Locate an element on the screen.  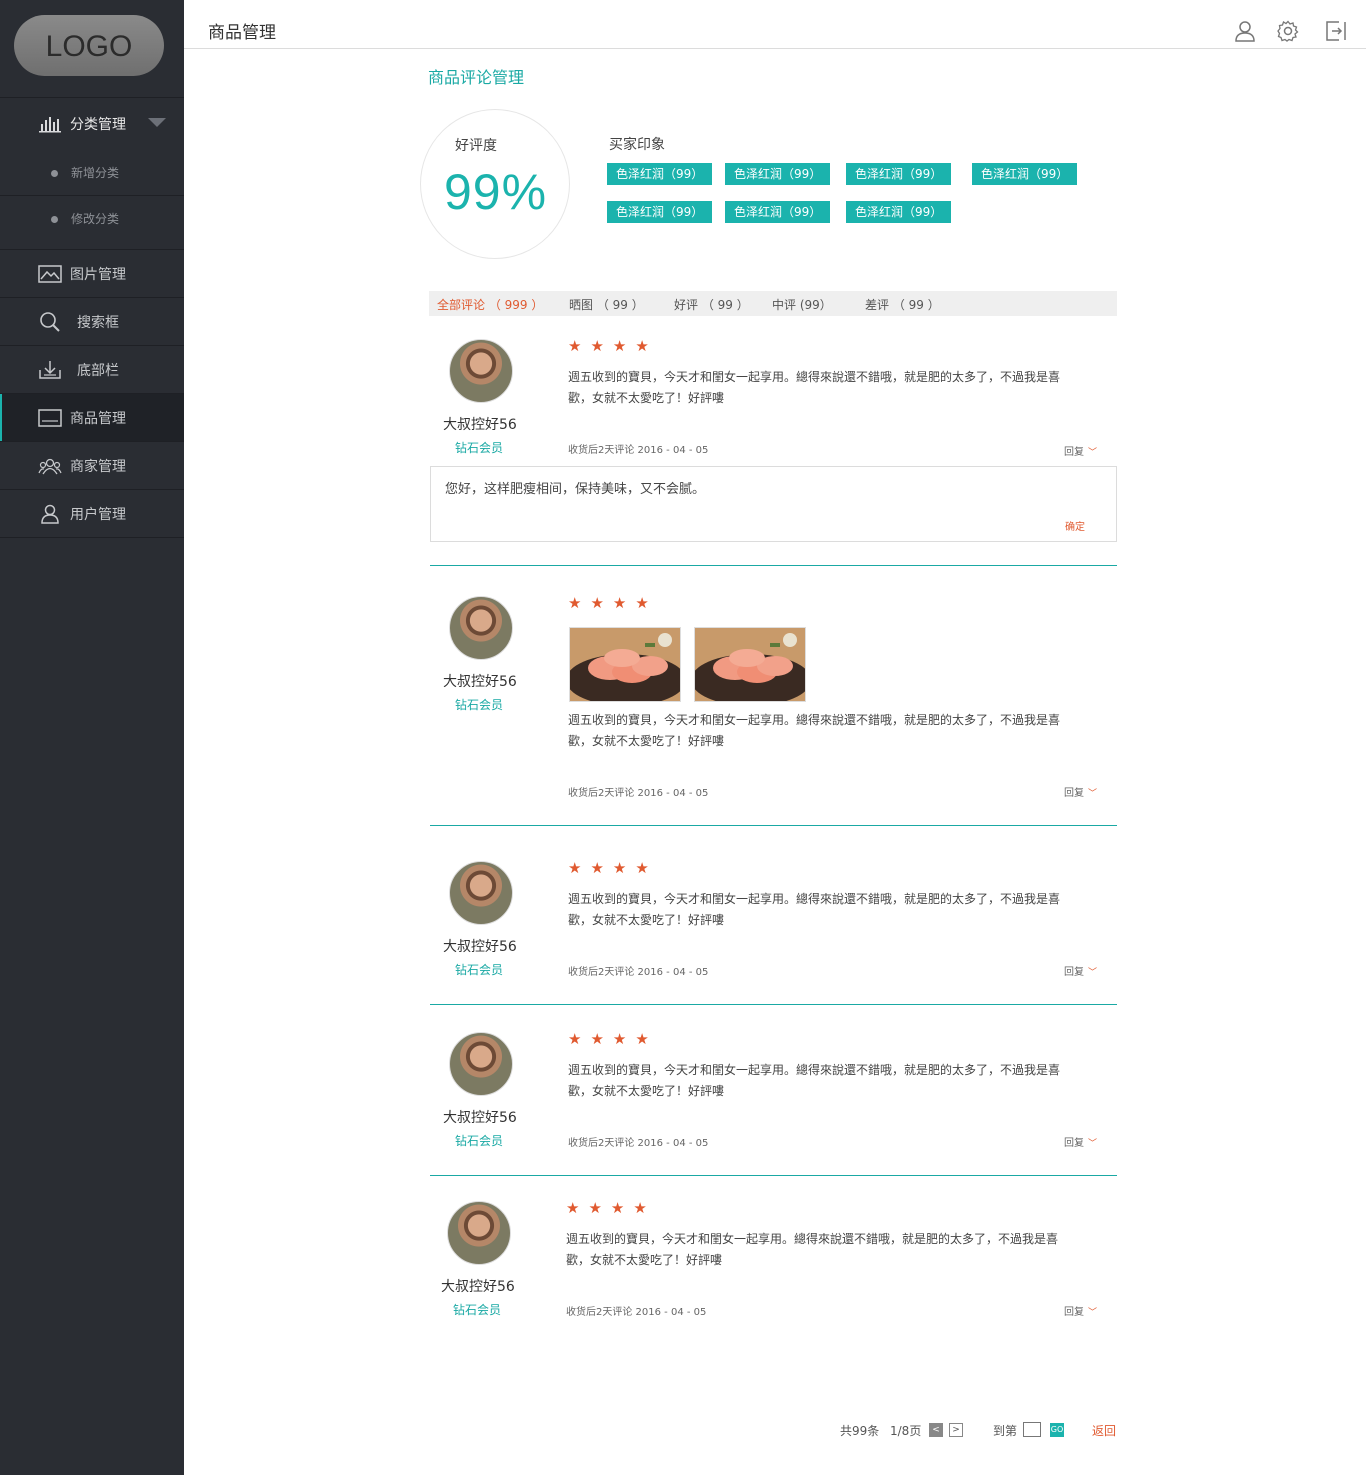
pager-total: 共99条 is located at coordinates (860, 1431).